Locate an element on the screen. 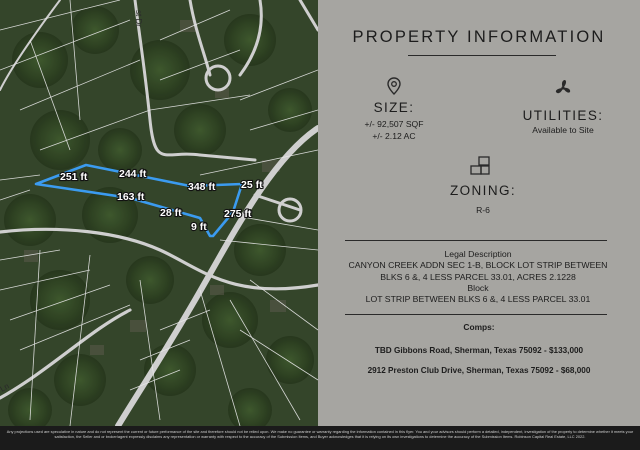 The width and height of the screenshot is (640, 450). map-label-25ft: 25 ft is located at coordinates (252, 185).